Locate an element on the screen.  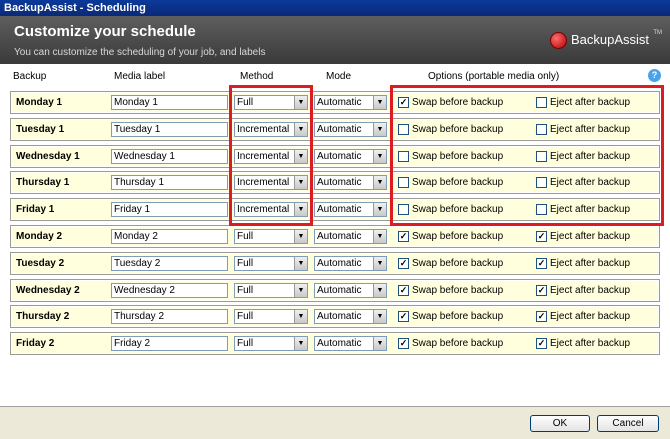
cancel-button: Cancel is located at coordinates (628, 423).